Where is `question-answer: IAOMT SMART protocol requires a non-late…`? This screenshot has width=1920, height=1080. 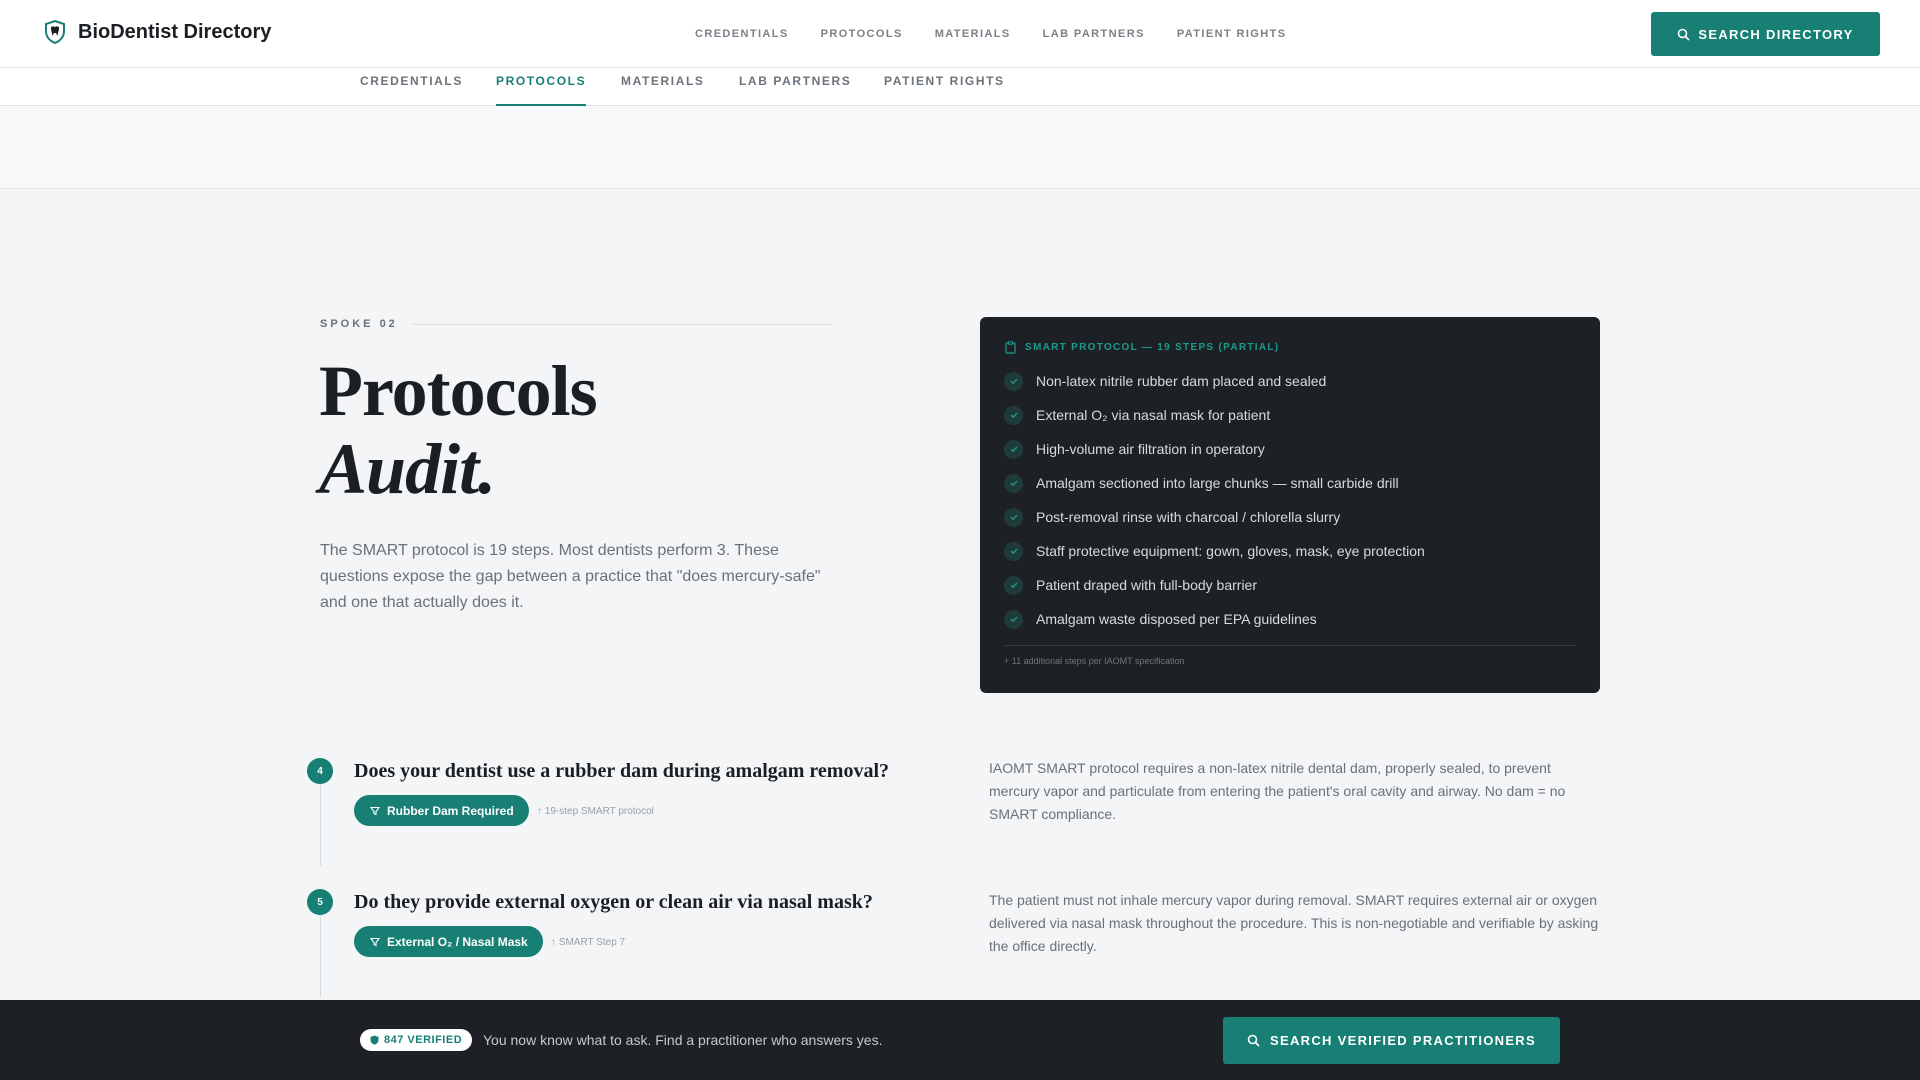
question-answer: IAOMT SMART protocol requires a non-late… is located at coordinates (1277, 791).